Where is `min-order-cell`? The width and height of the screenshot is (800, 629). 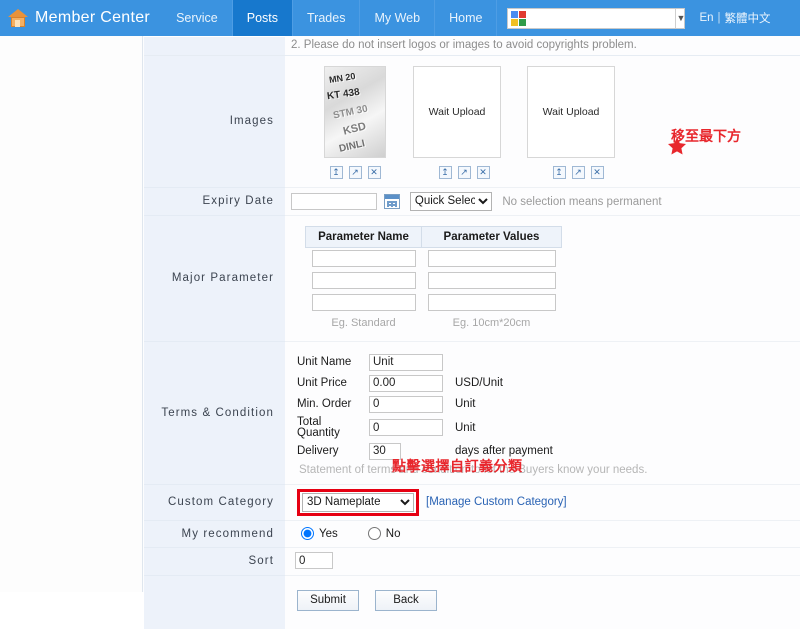
min-order-cell is located at coordinates (408, 404).